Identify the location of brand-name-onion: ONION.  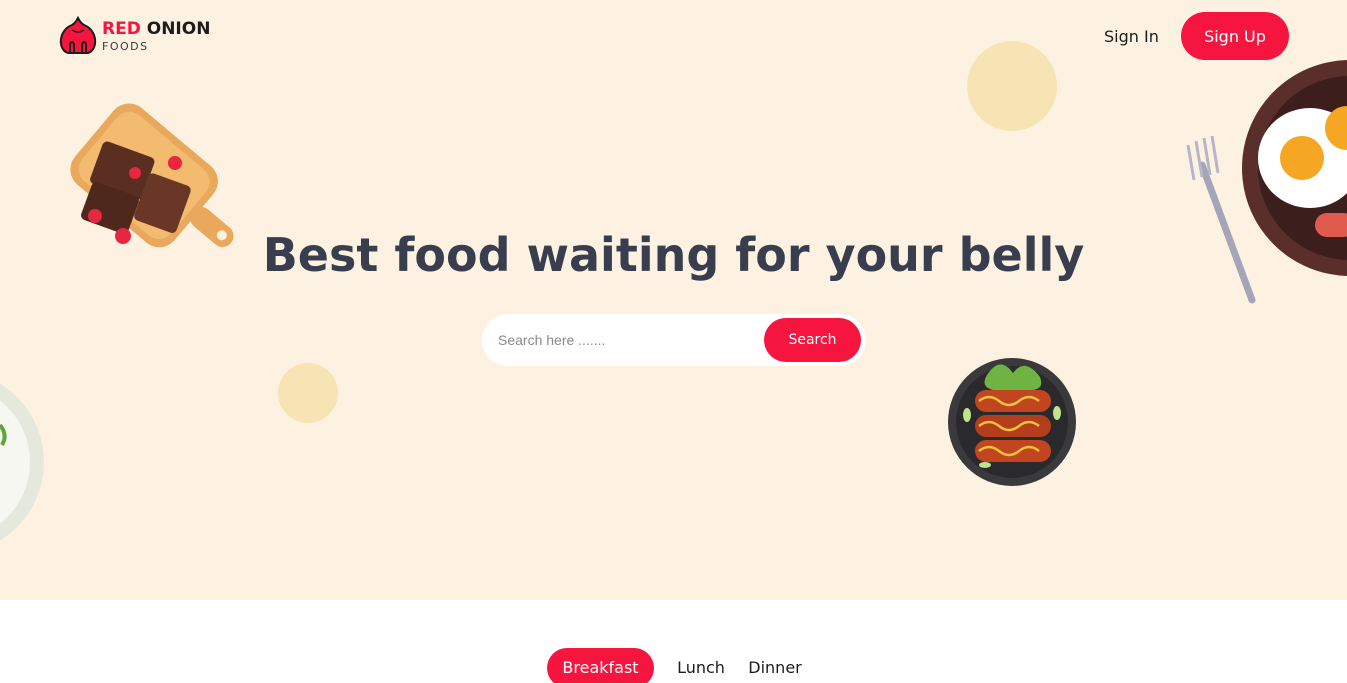
(178, 28).